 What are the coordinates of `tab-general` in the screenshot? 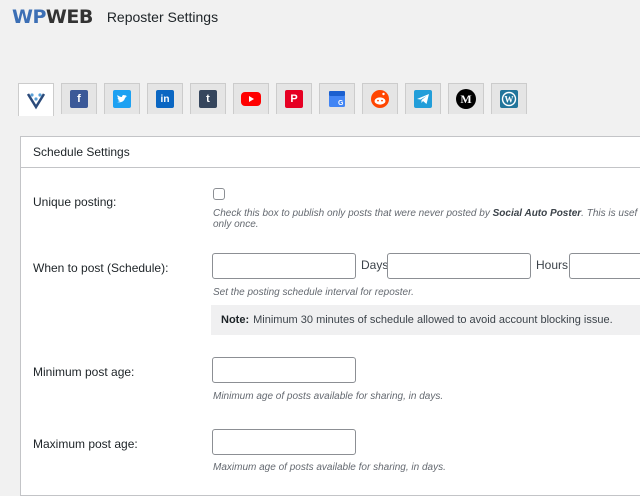 It's located at (36, 99).